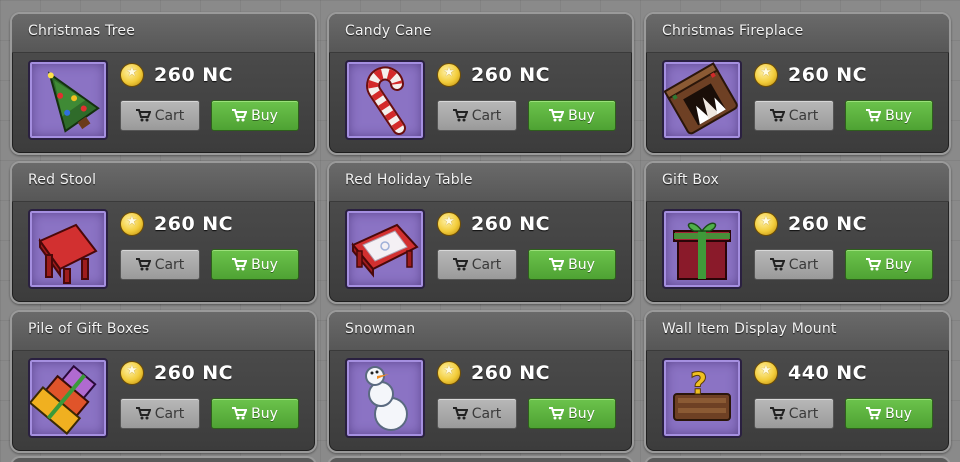 The image size is (960, 462). I want to click on item-name: Pile of Gift Boxes, so click(89, 329).